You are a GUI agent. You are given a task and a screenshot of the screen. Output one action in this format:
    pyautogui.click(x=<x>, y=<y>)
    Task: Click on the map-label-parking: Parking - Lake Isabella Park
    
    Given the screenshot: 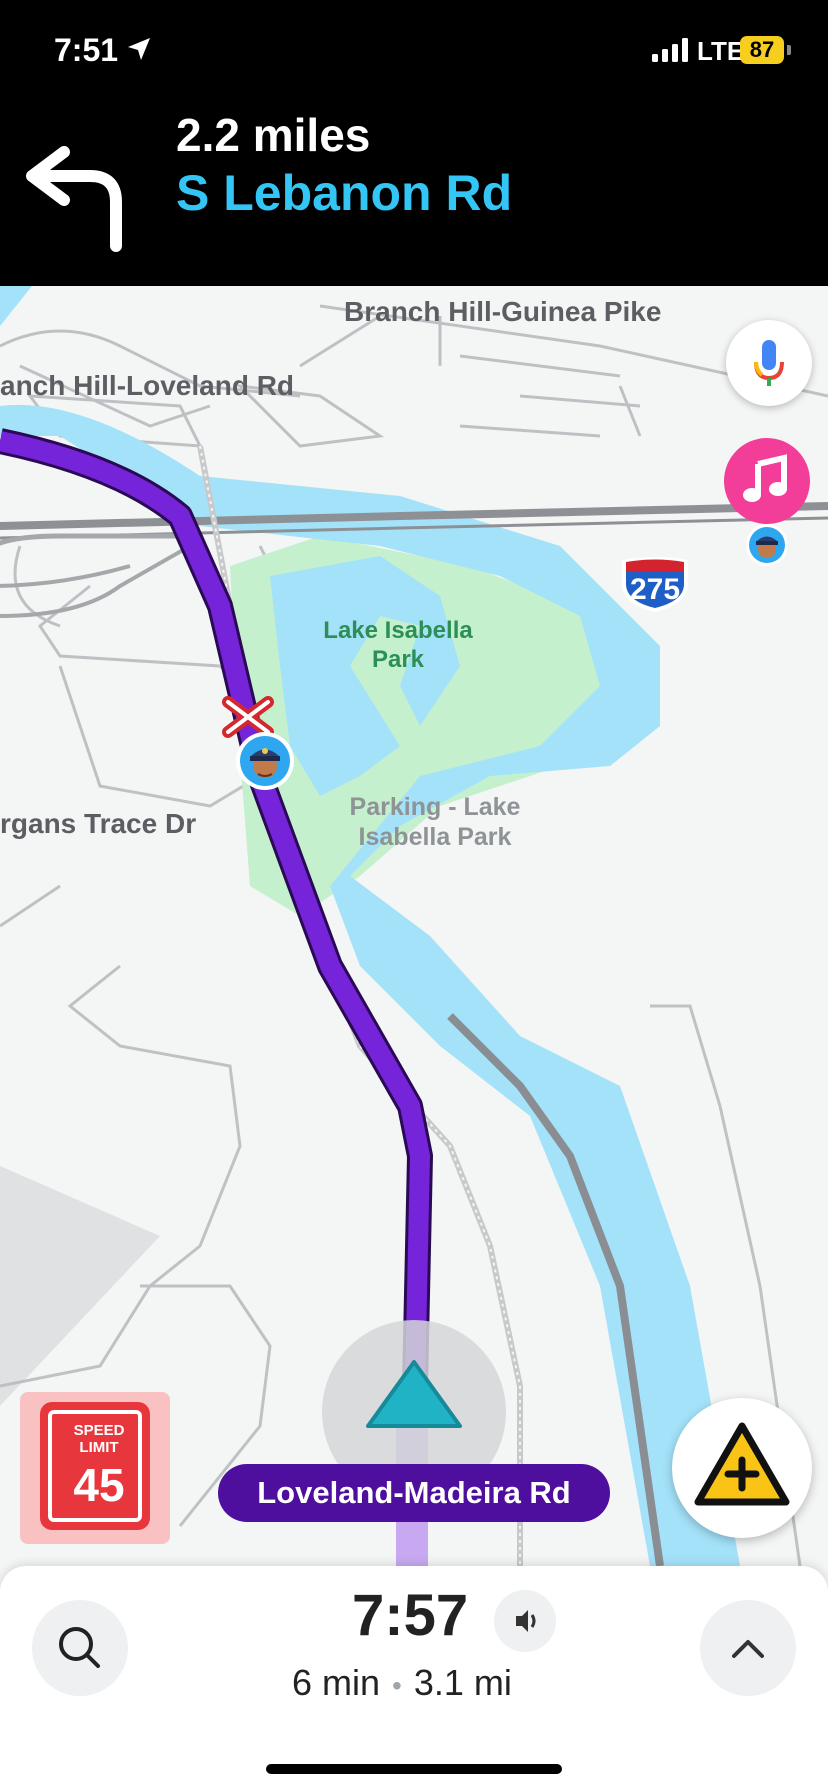 What is the action you would take?
    pyautogui.click(x=435, y=822)
    